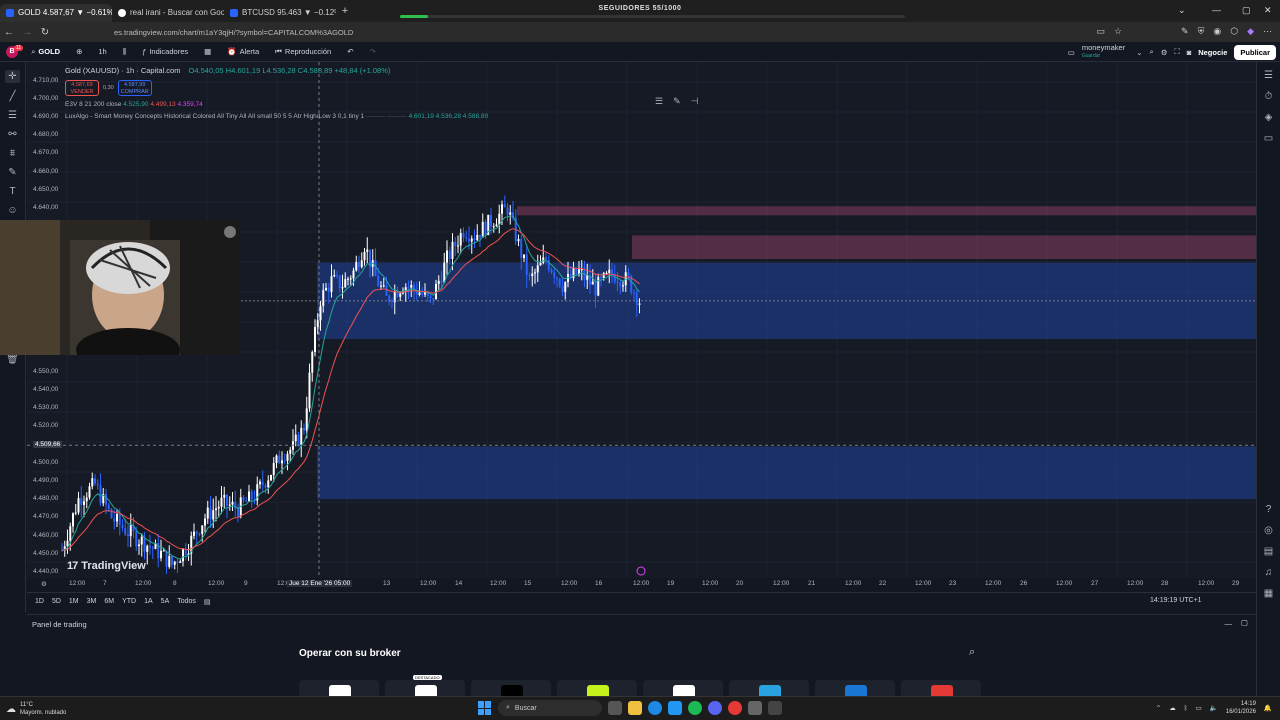 The width and height of the screenshot is (1280, 720). Describe the element at coordinates (280, 13) in the screenshot. I see `browser-tab-btc: BTCUSD 95.463 ▼ −0.12% mo ×` at that location.